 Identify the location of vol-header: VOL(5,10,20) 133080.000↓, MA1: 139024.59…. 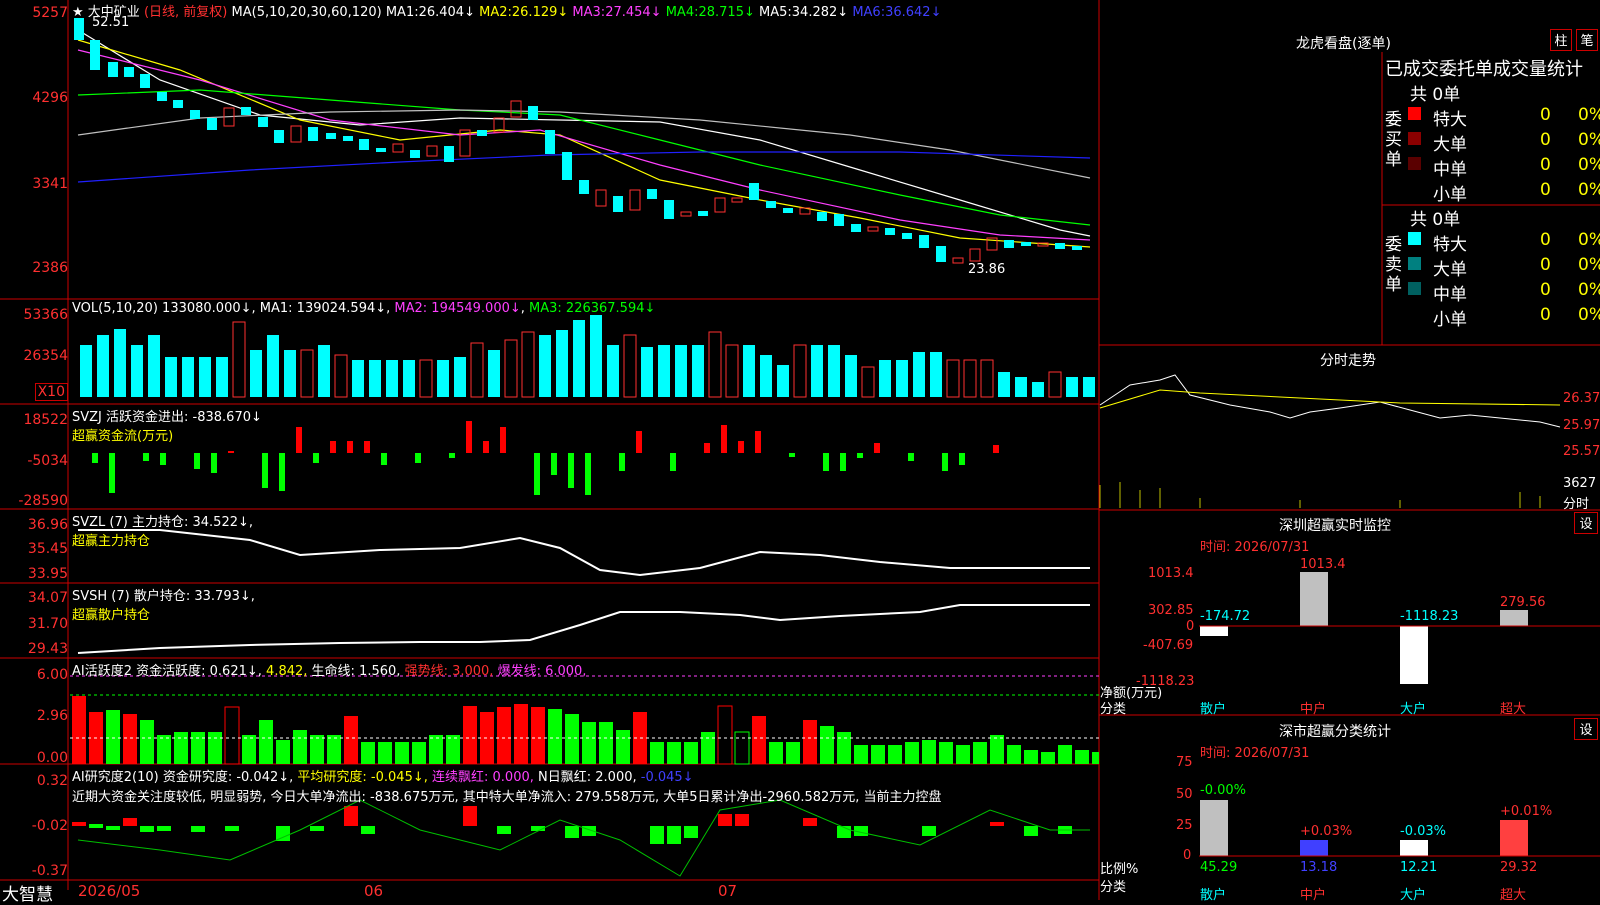
(364, 308).